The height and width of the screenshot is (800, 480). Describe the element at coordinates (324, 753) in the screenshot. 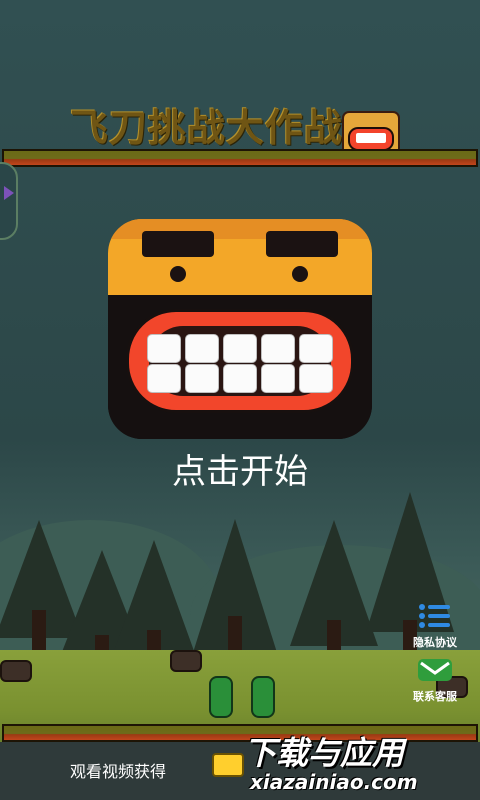

I see `watermark-title: 下载与应用` at that location.